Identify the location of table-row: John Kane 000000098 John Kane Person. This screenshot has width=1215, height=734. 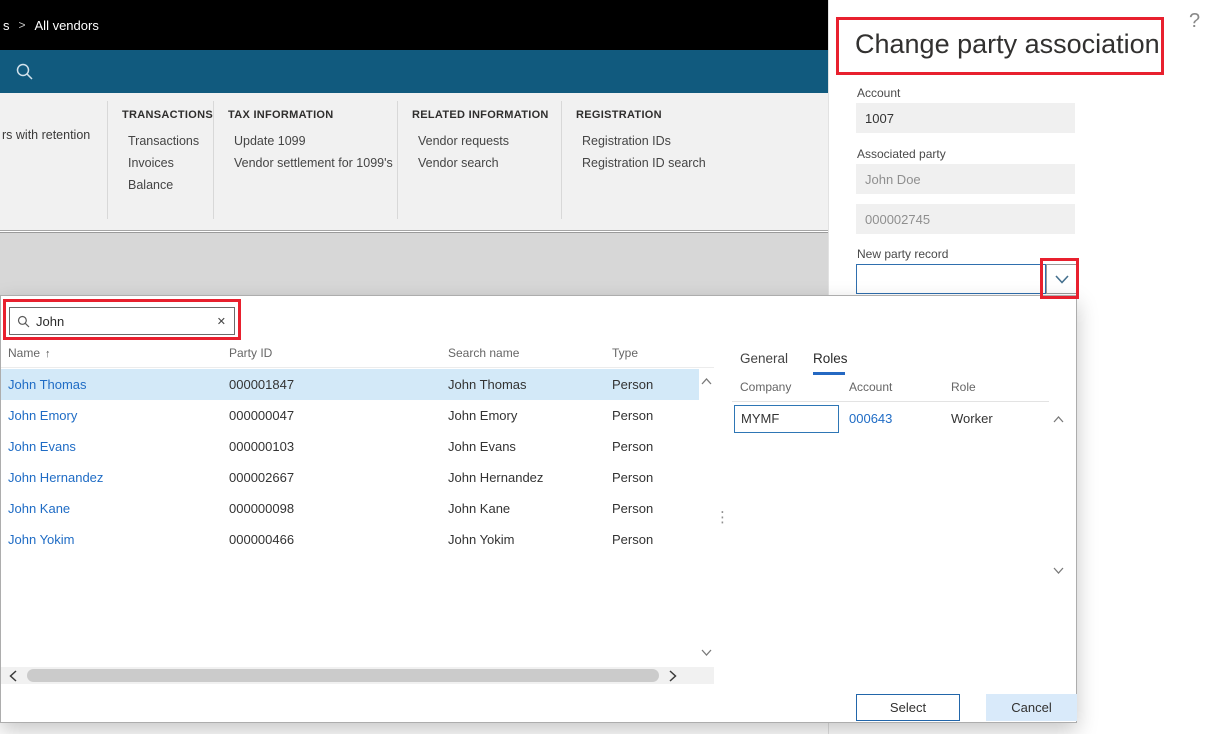
(350, 508).